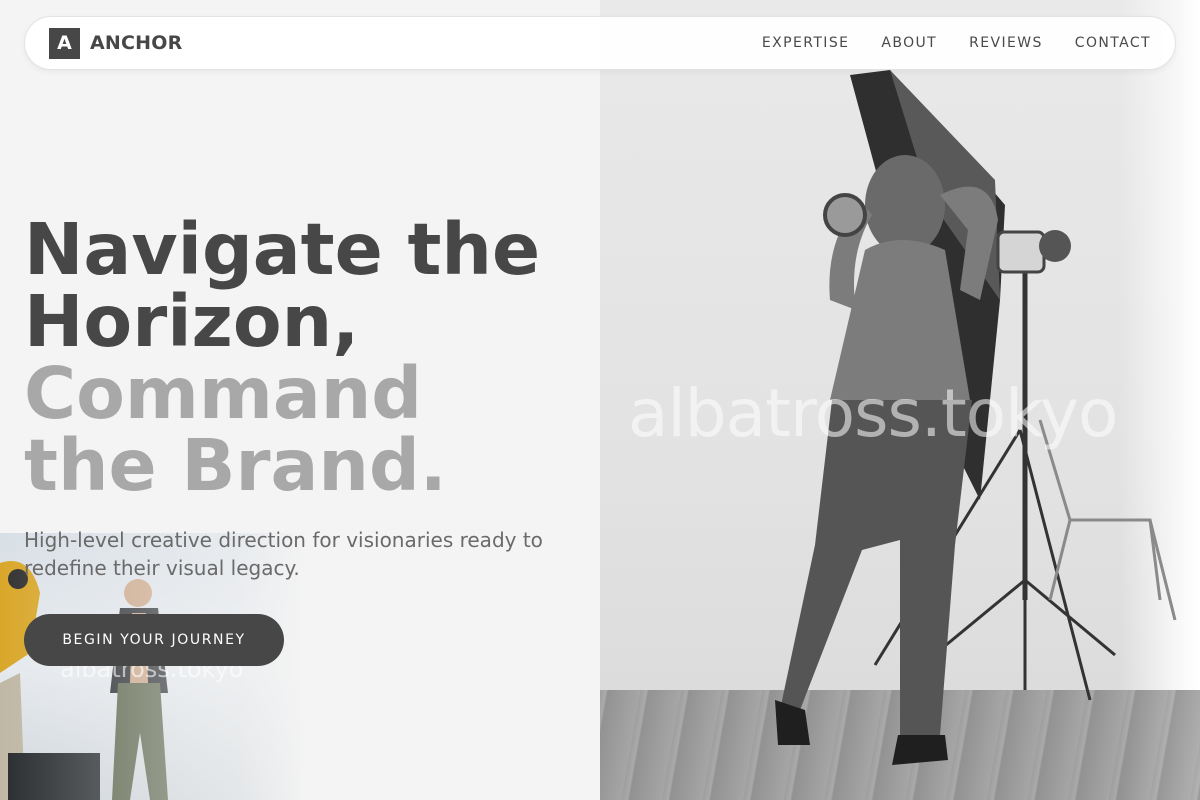  I want to click on watermark-text: albatross.tokyo, so click(873, 413).